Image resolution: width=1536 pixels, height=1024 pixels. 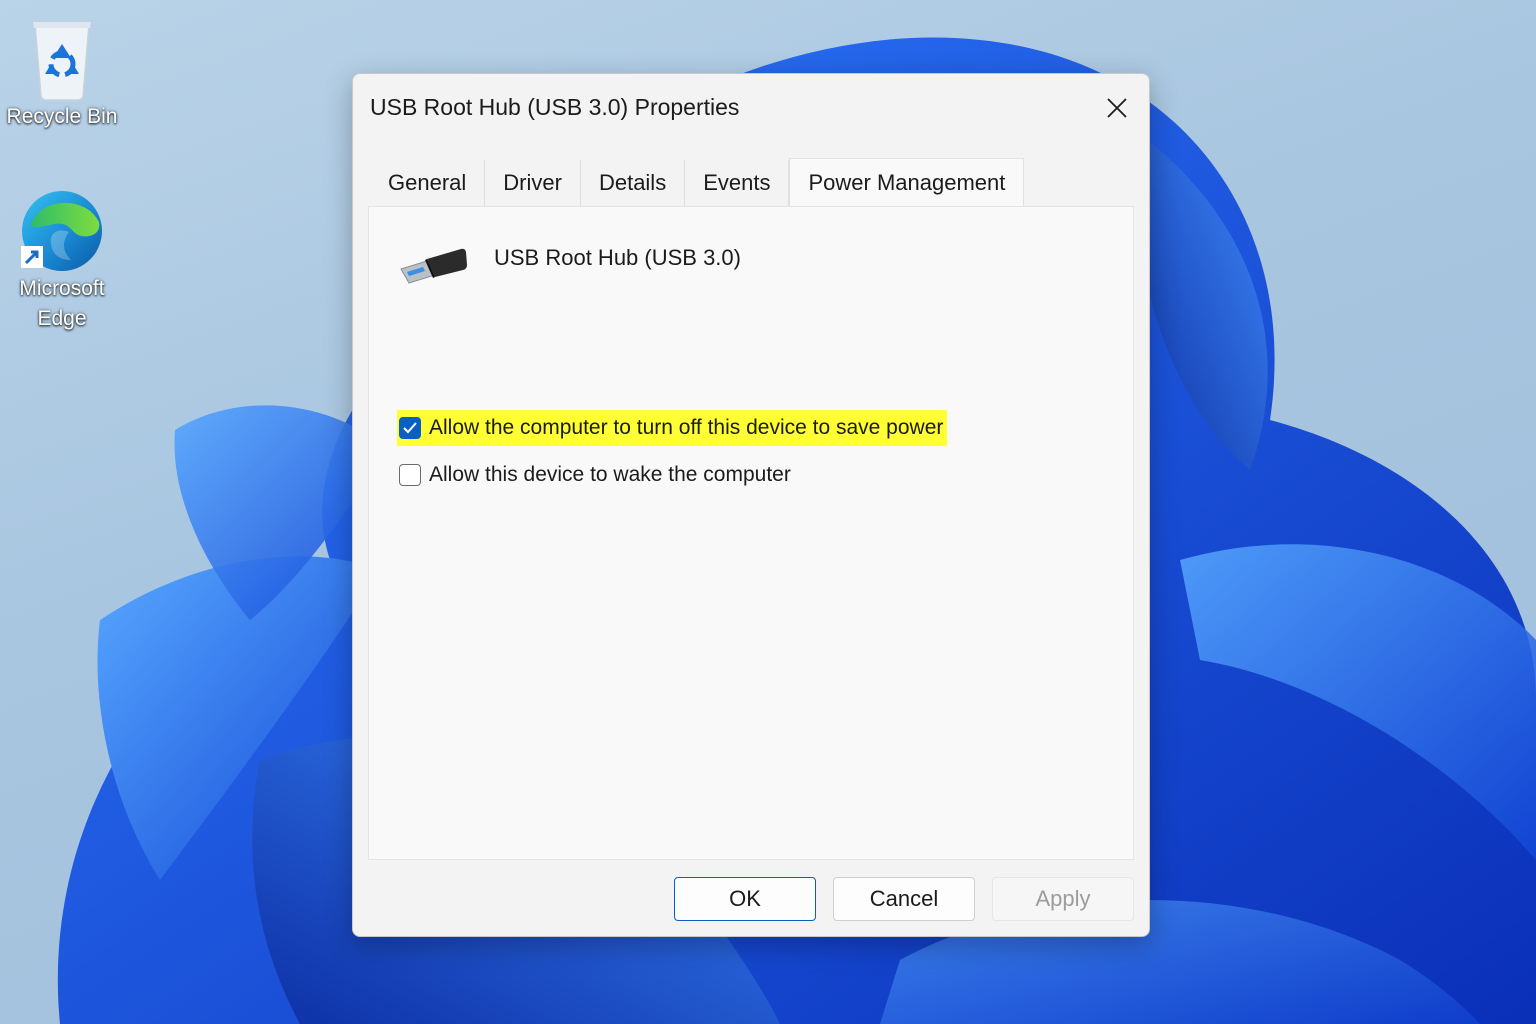 I want to click on dialog-title: USB Root Hub (USB 3.0) Properties, so click(x=555, y=107).